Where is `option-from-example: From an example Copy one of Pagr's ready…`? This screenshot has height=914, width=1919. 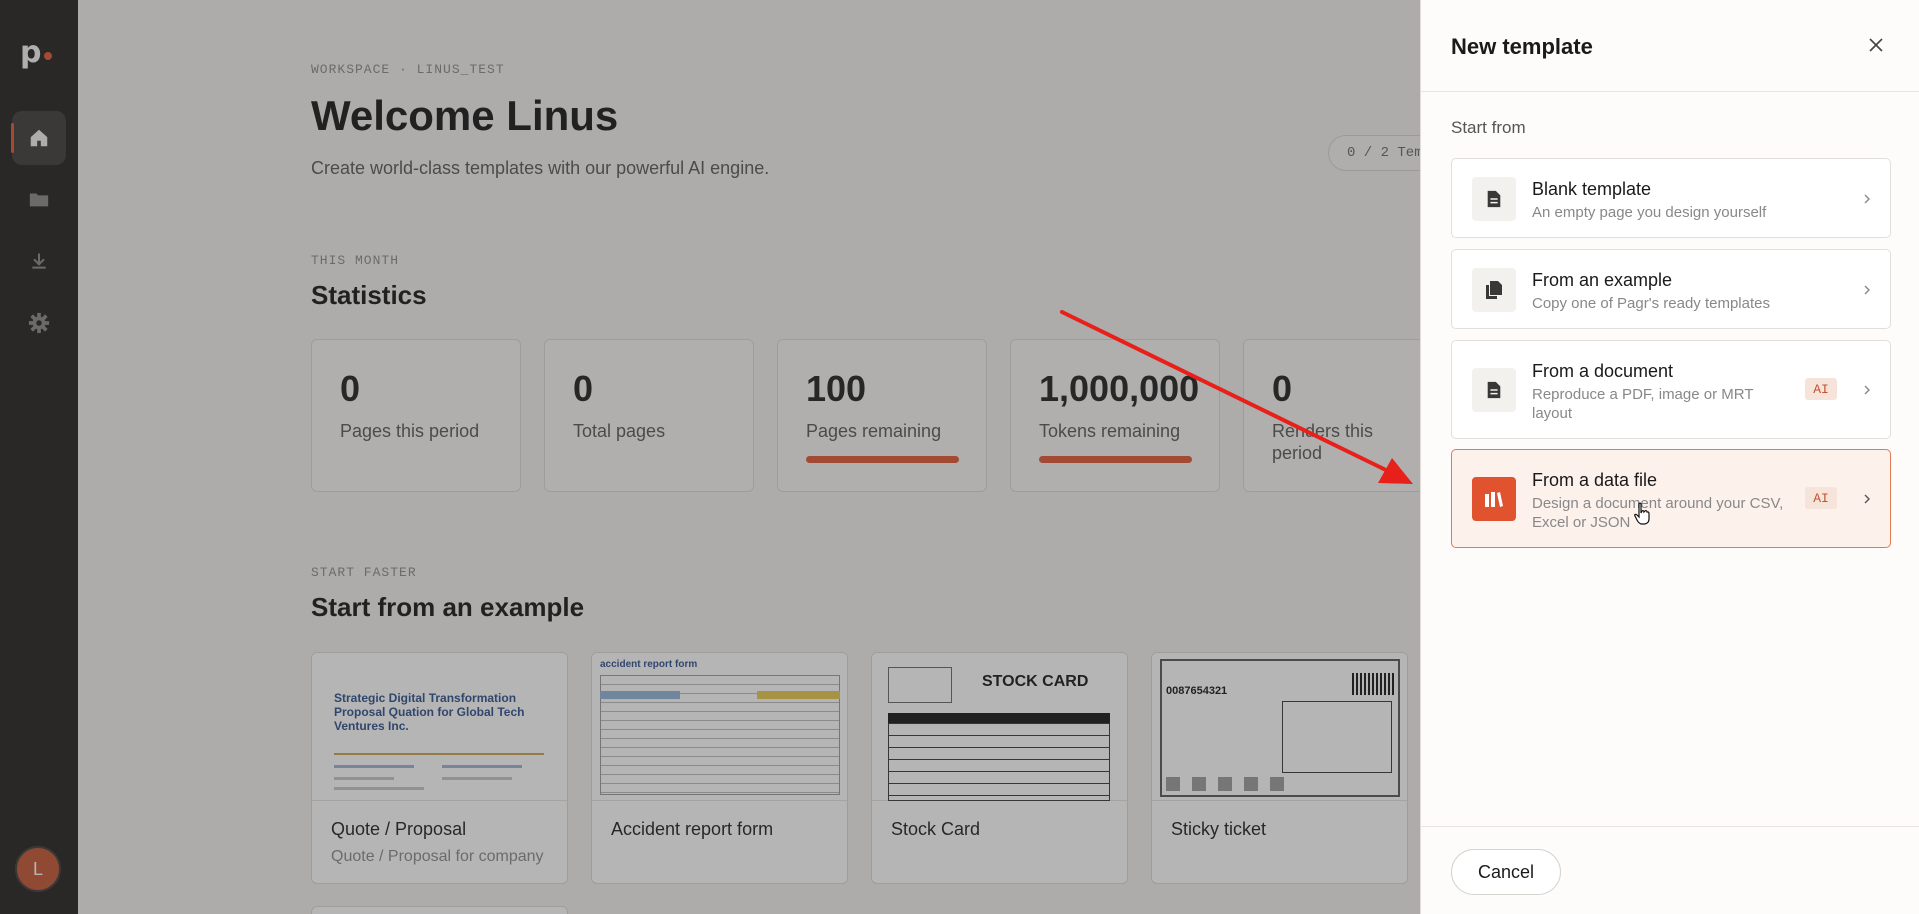 option-from-example: From an example Copy one of Pagr's ready… is located at coordinates (1671, 289).